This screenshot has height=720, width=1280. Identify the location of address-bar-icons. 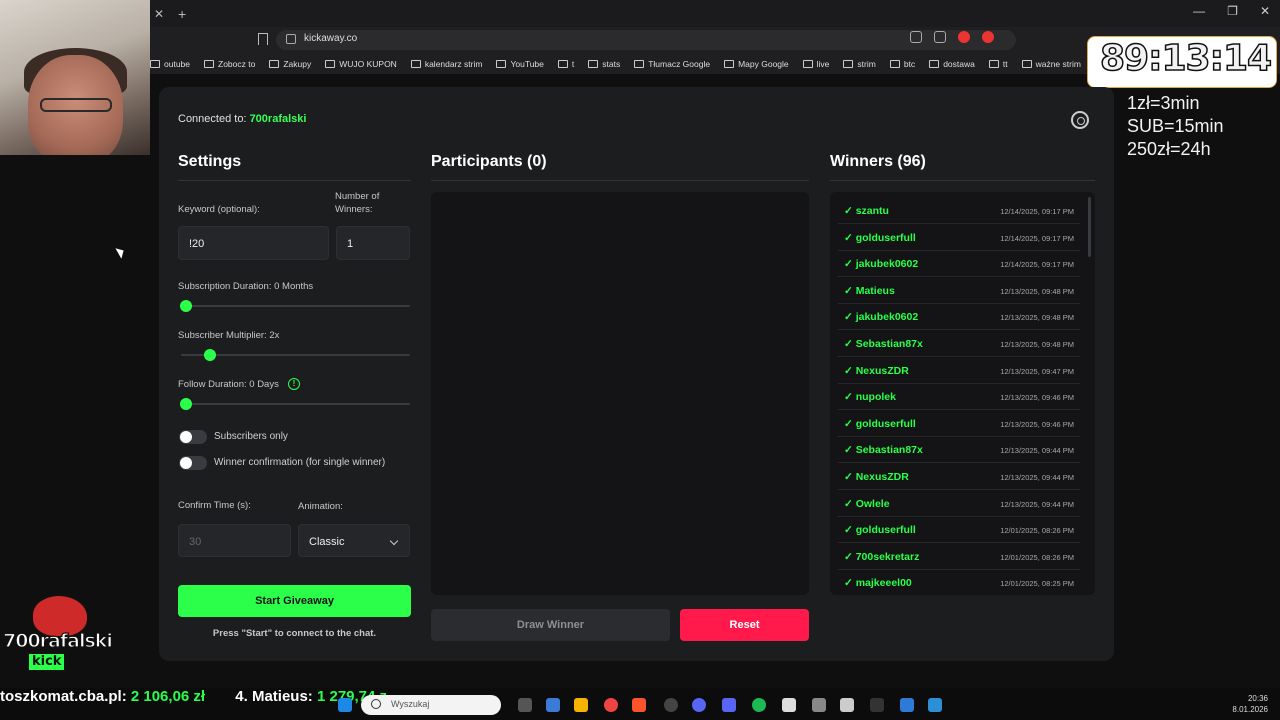
(952, 37).